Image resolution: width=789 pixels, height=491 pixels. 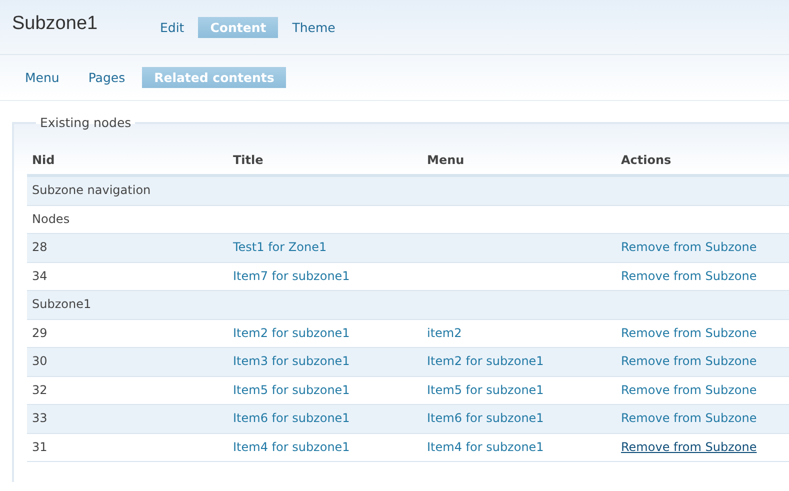 What do you see at coordinates (291, 389) in the screenshot?
I see `title-link: Item5 for subzone1` at bounding box center [291, 389].